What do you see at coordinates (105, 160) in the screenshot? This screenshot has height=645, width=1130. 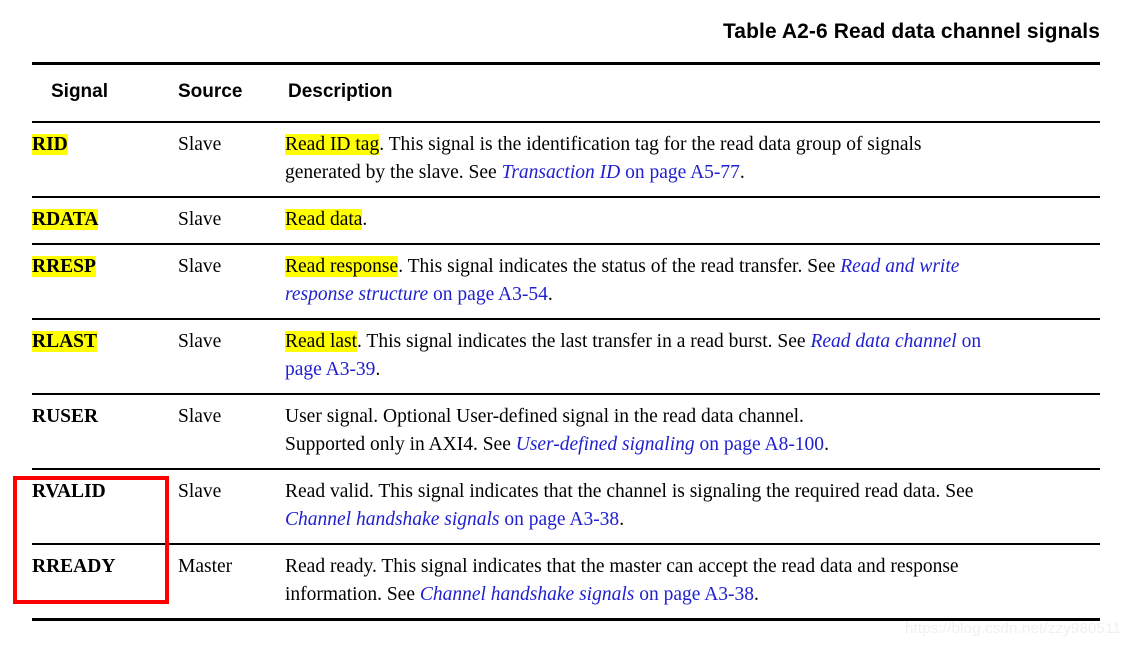 I see `signal-name-cell: RID` at bounding box center [105, 160].